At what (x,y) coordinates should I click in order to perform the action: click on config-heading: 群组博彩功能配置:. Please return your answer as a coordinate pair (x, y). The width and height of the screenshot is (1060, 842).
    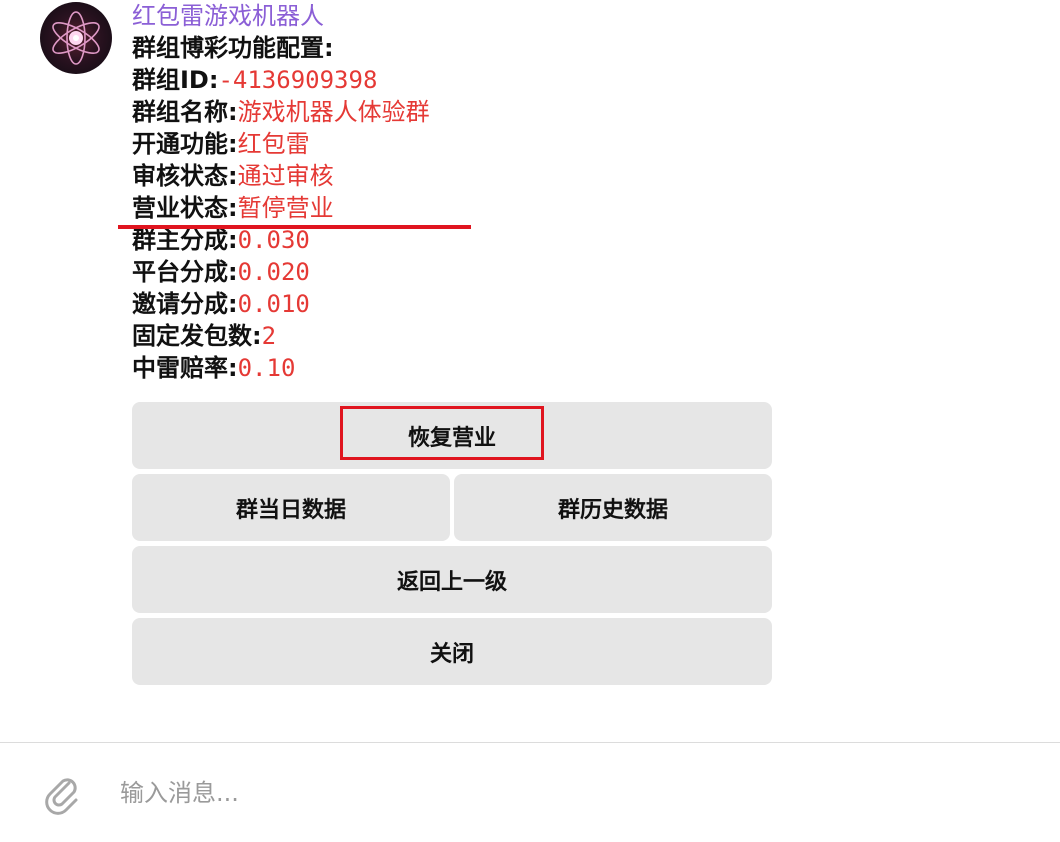
    Looking at the image, I should click on (233, 48).